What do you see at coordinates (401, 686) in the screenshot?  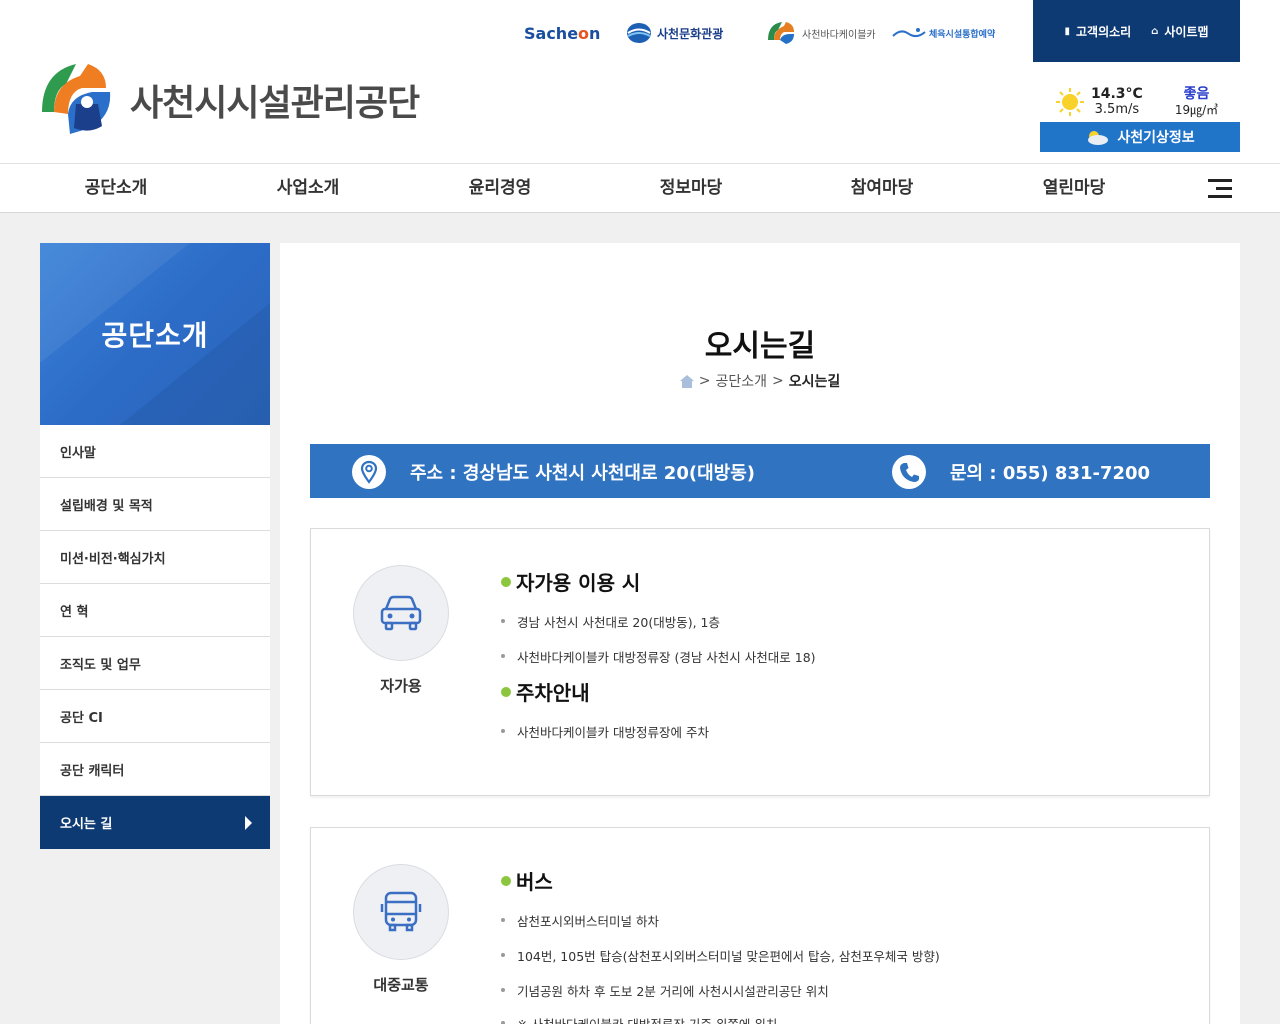 I see `card-label: 자가용` at bounding box center [401, 686].